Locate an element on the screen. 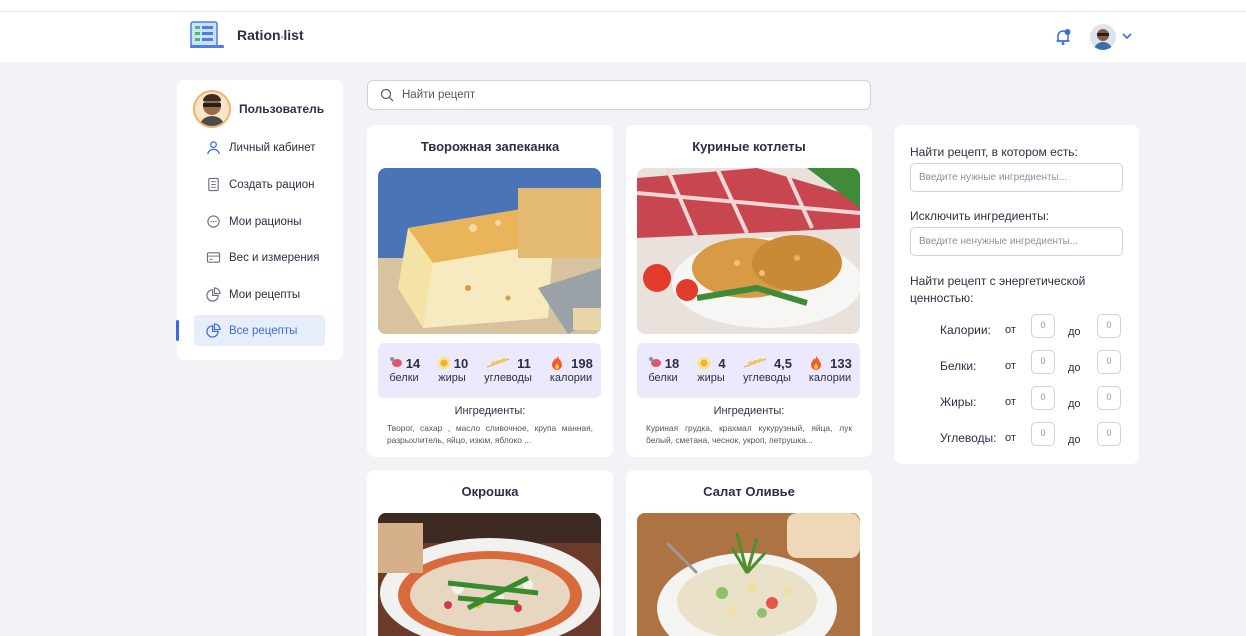  top-strip is located at coordinates (623, 6).